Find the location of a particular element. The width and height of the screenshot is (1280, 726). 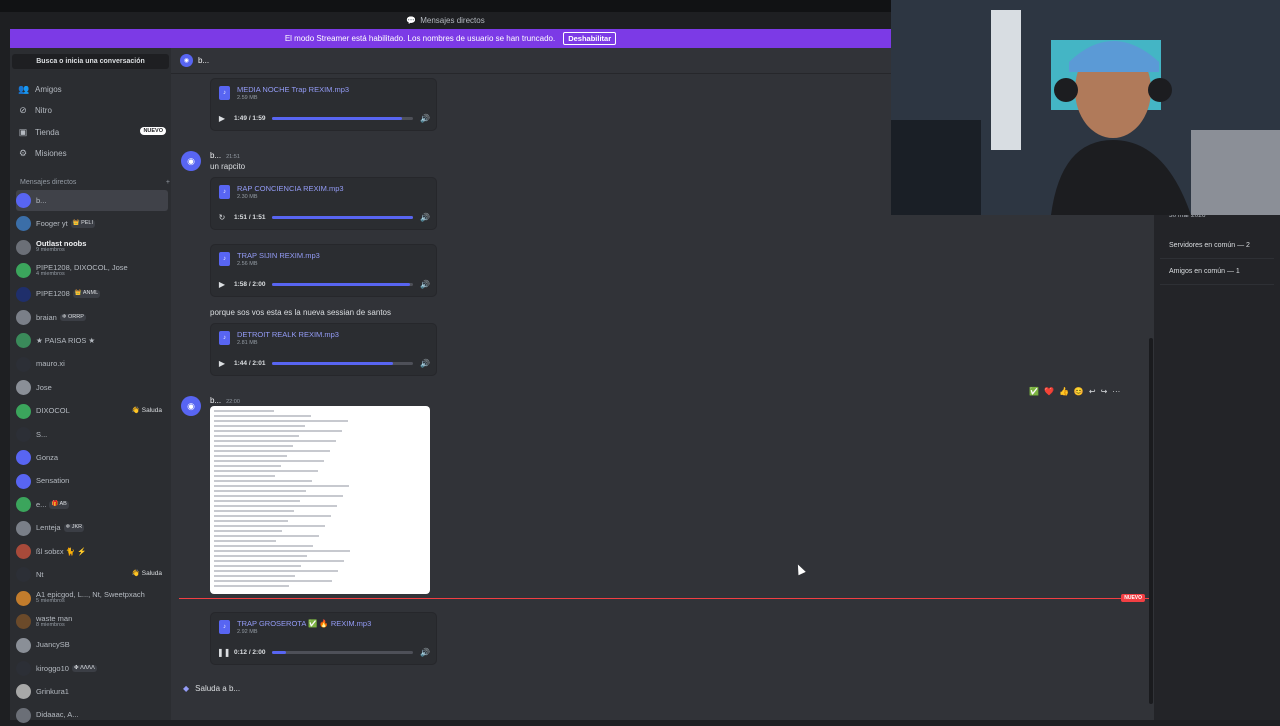

forward-icon: ↪ is located at coordinates (1104, 391).